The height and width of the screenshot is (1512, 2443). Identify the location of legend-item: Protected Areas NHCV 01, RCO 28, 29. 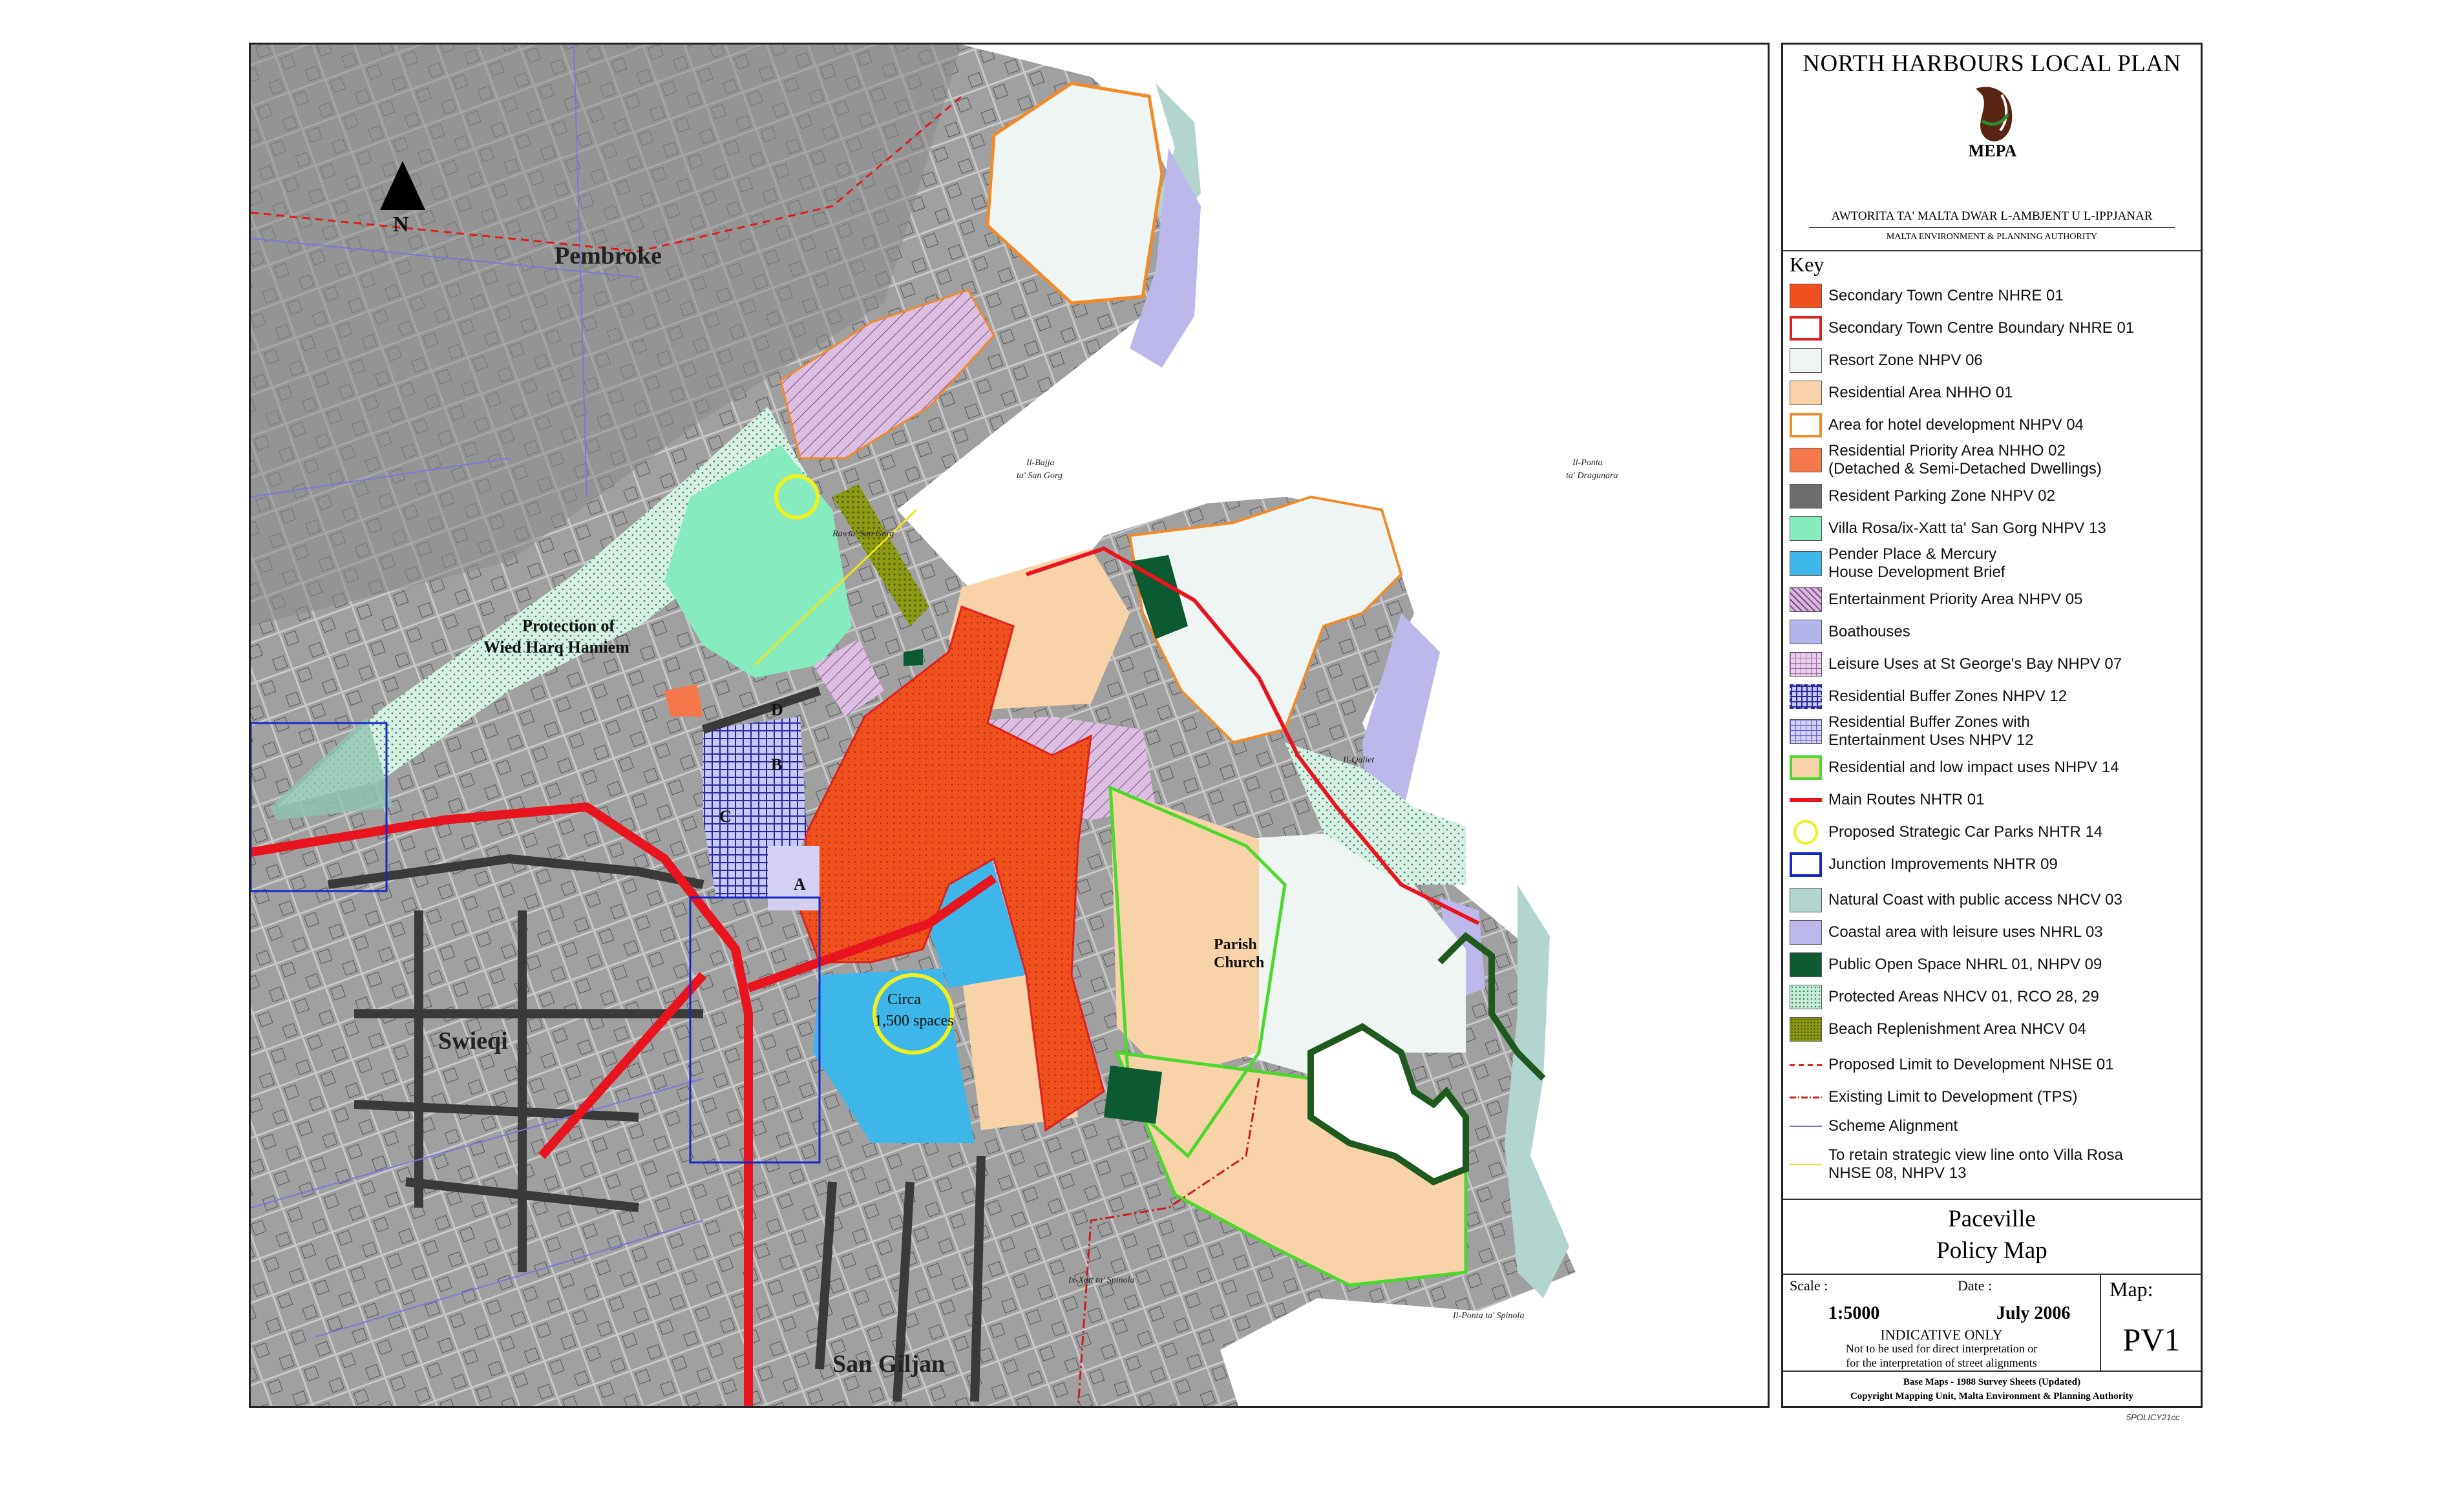
(1990, 997).